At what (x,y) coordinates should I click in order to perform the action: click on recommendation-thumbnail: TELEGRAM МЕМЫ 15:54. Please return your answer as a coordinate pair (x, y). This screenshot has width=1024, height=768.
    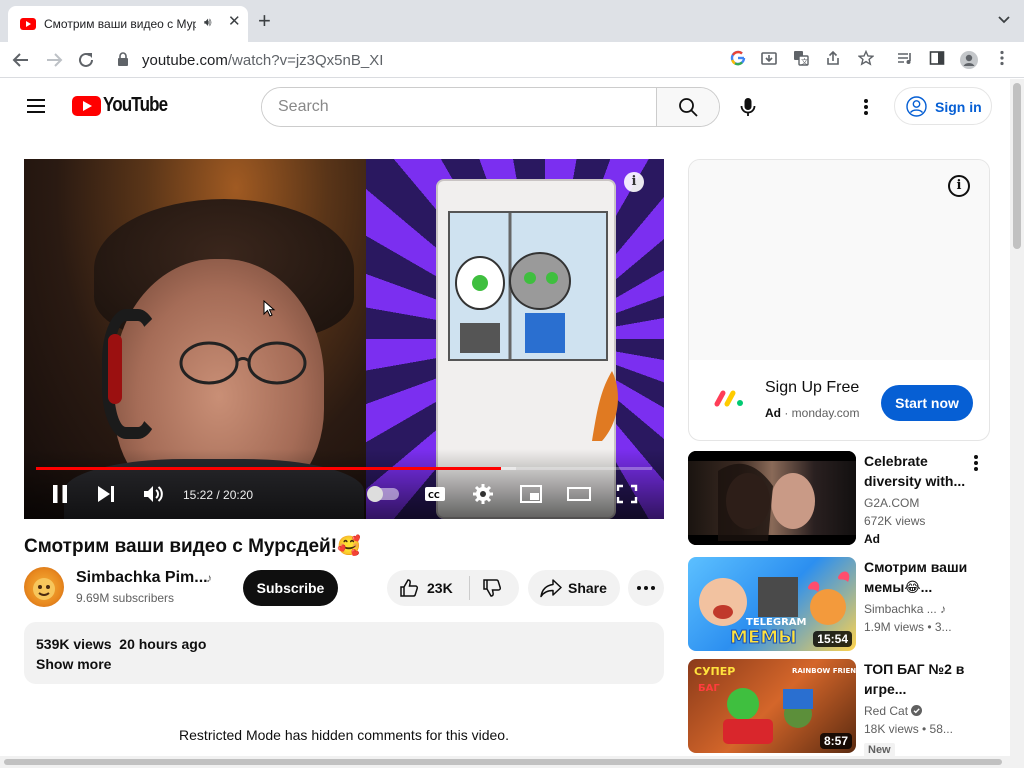
    Looking at the image, I should click on (772, 604).